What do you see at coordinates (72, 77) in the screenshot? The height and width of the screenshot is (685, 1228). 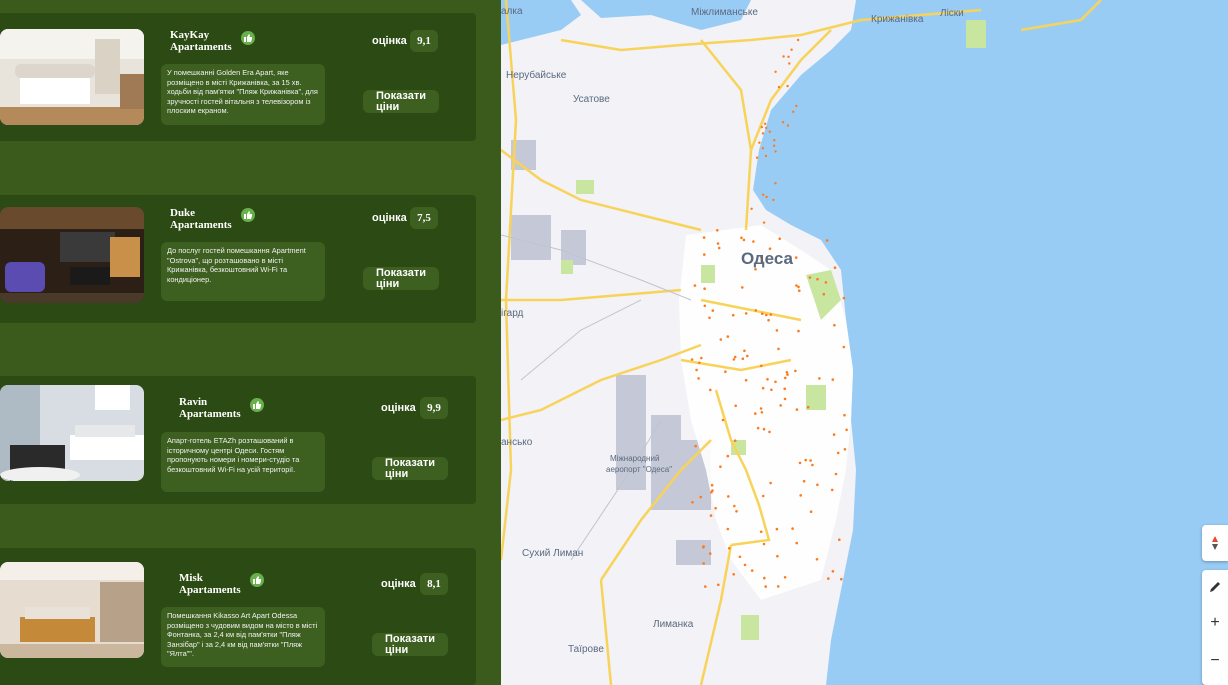 I see `bright-bedroom-photo` at bounding box center [72, 77].